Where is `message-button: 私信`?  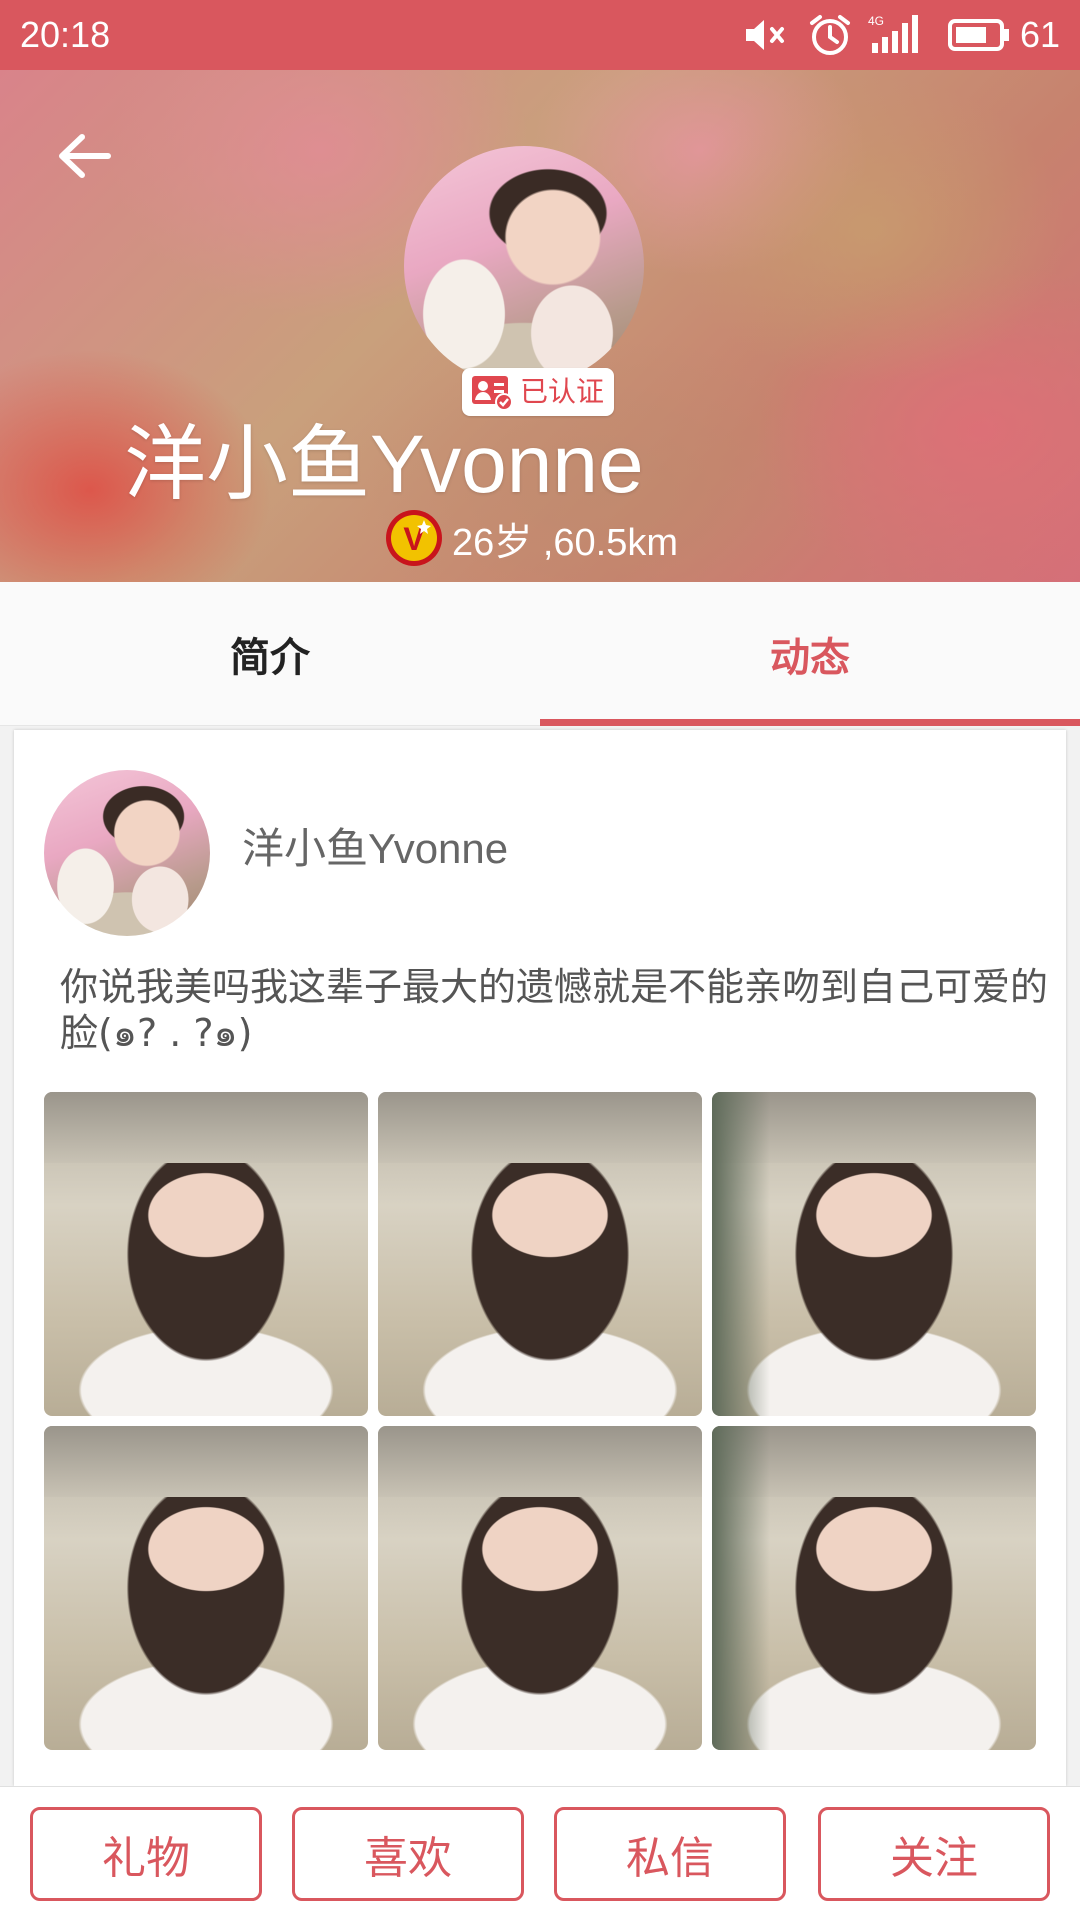
message-button: 私信 is located at coordinates (670, 1854).